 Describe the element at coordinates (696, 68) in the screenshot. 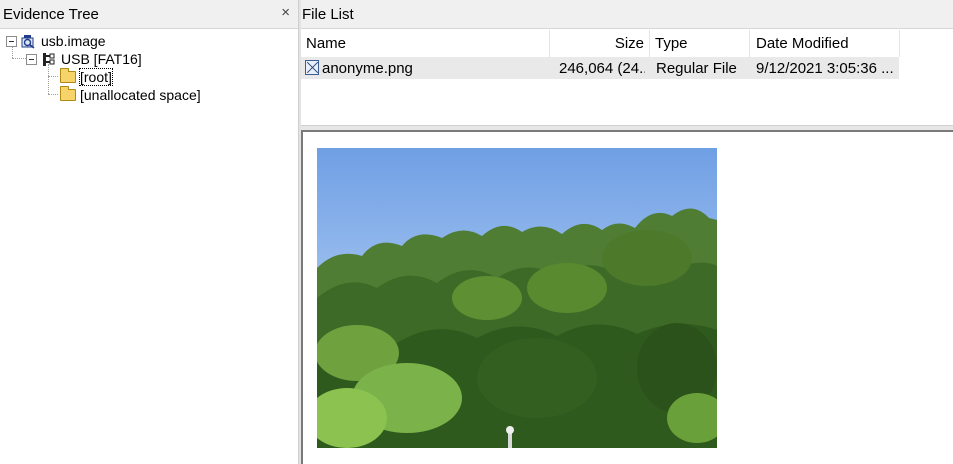

I see `file-type-cell: Regular File` at that location.